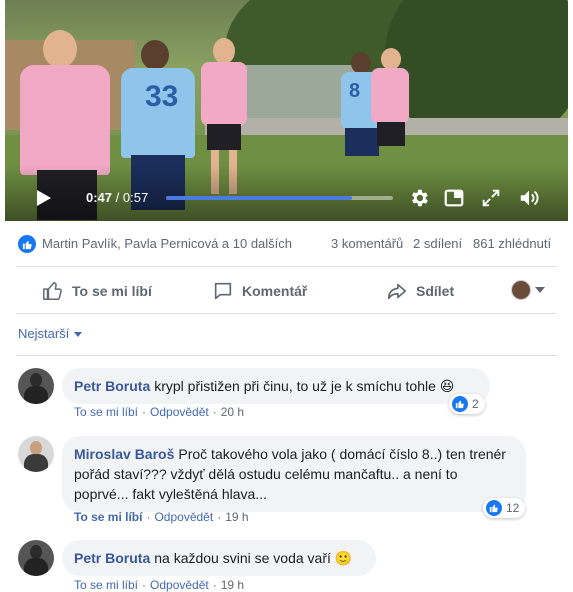 Image resolution: width=573 pixels, height=592 pixels. Describe the element at coordinates (130, 197) in the screenshot. I see `total-time: / 0:57` at that location.